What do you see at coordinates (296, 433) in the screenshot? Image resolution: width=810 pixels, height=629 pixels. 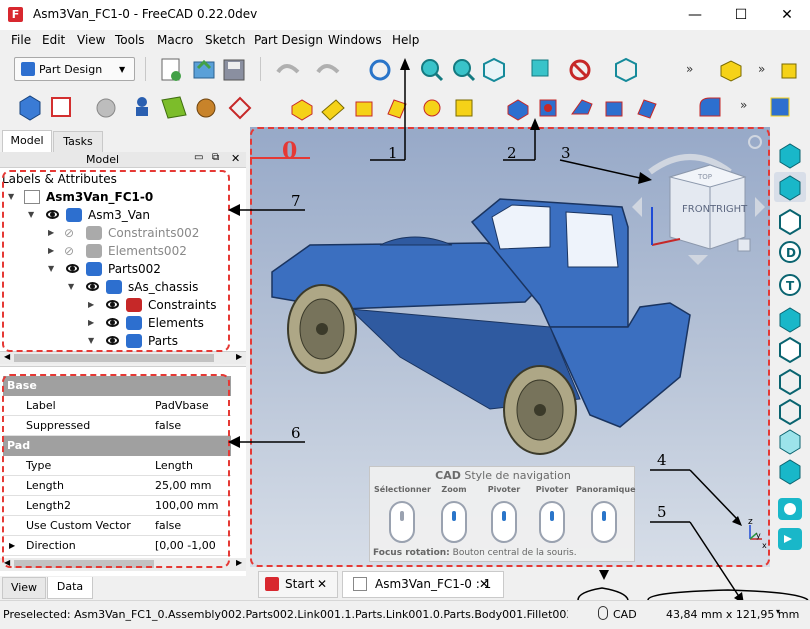 I see `annotation-6: 6` at bounding box center [296, 433].